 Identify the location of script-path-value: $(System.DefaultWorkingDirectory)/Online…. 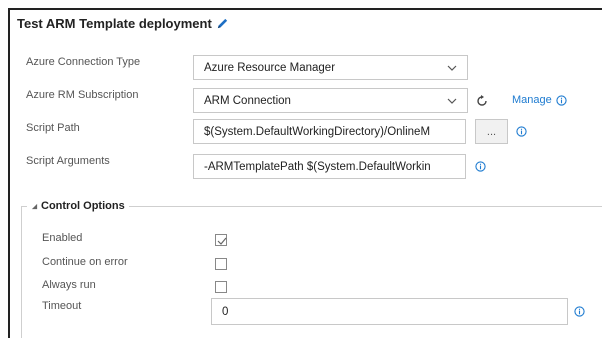
(317, 131).